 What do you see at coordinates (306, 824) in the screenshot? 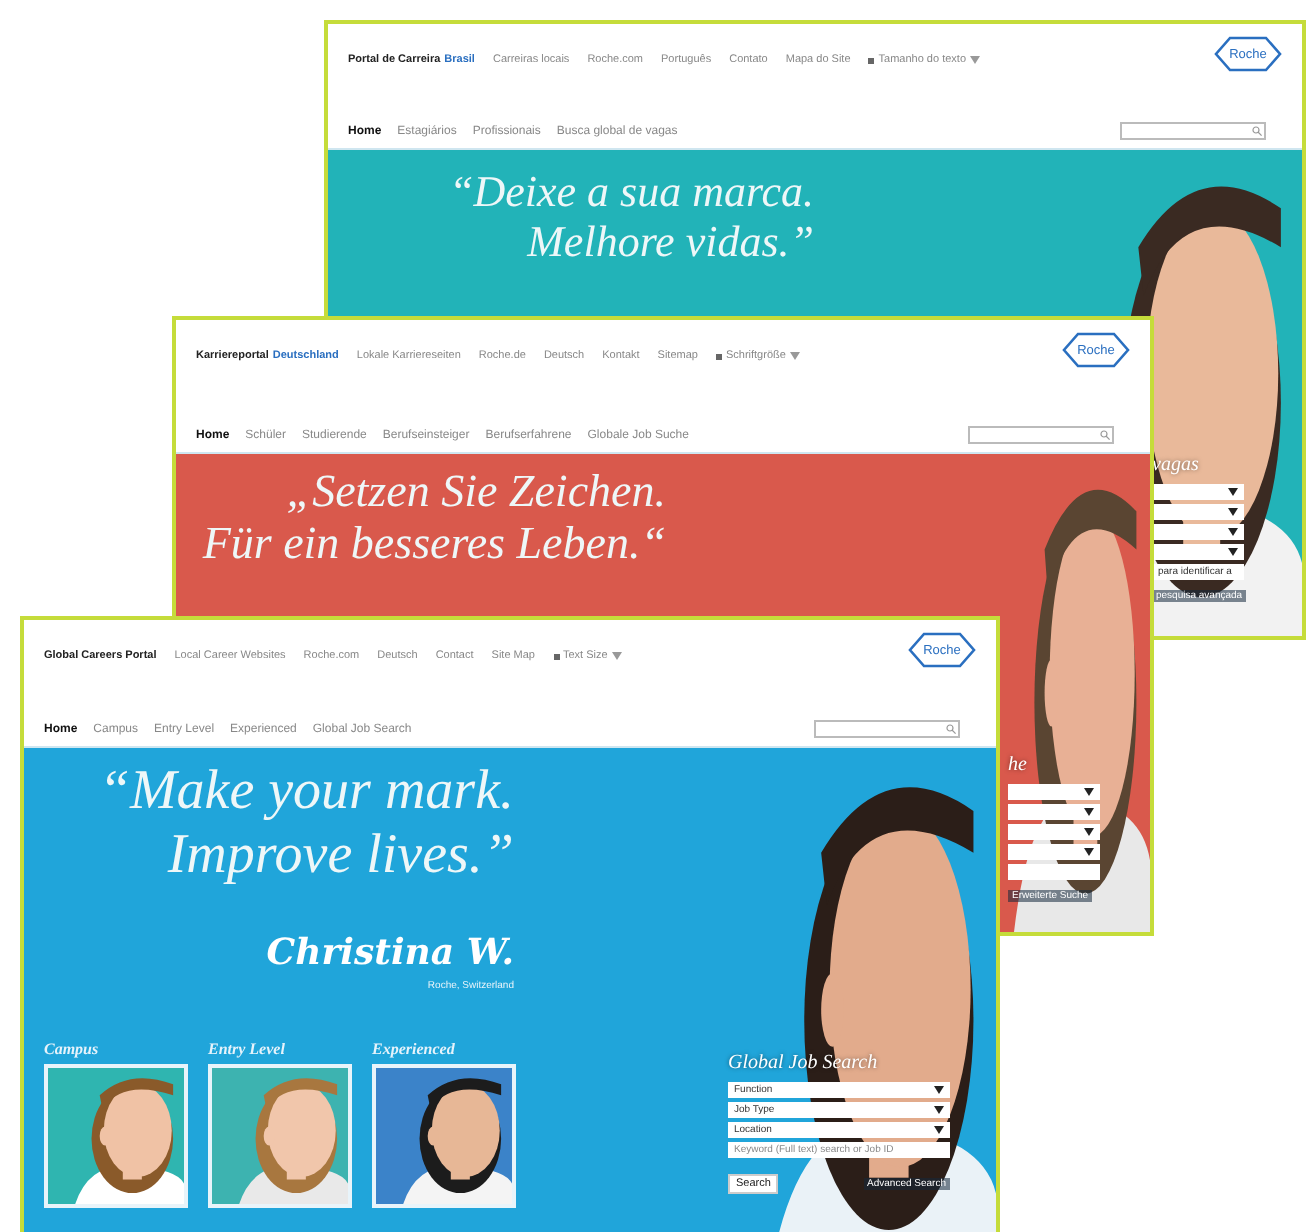
I see `hero-quote: “Make your mark. Improve lives.”` at bounding box center [306, 824].